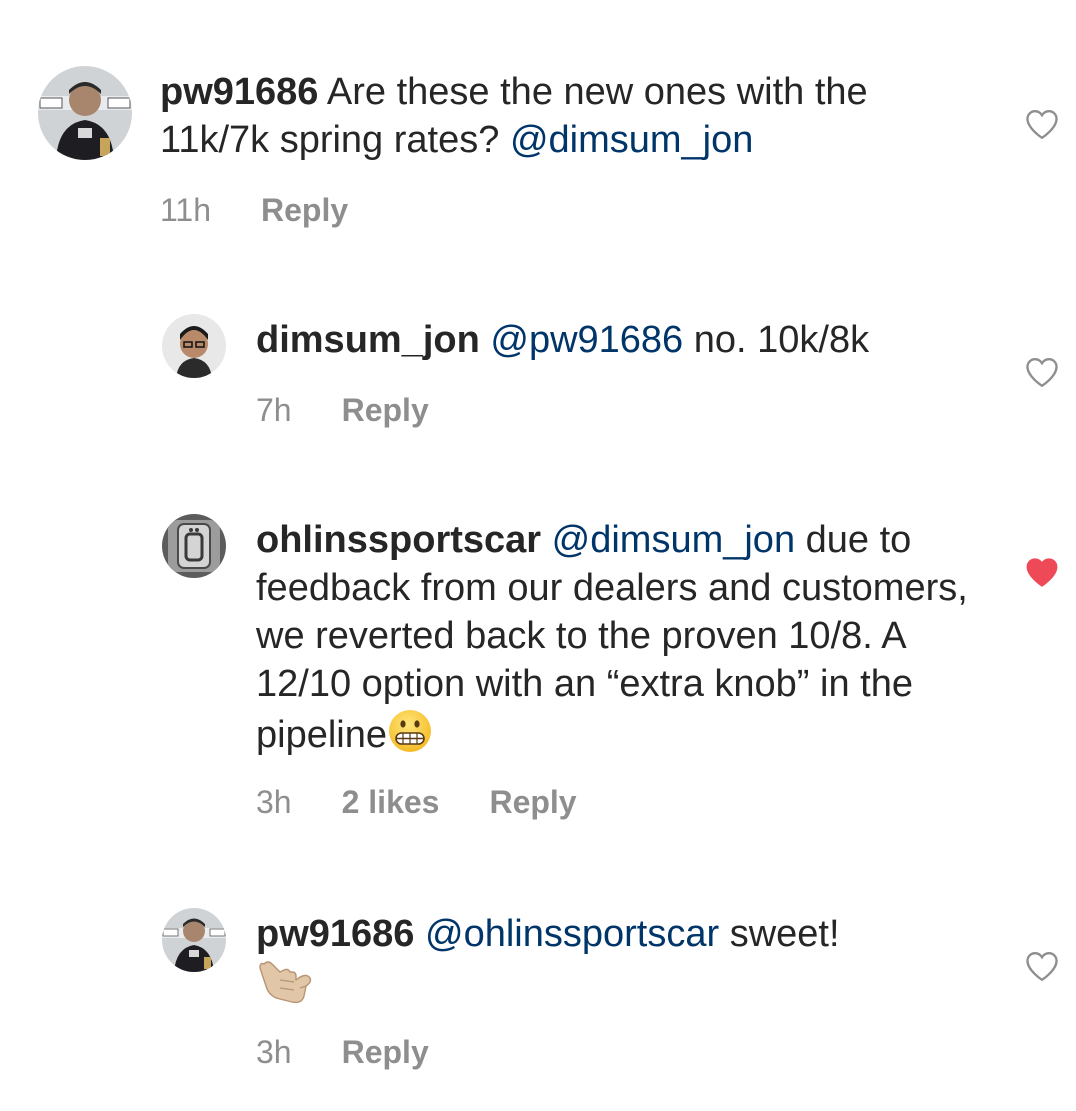 This screenshot has width=1076, height=1111. What do you see at coordinates (284, 988) in the screenshot?
I see `call-me-hand-icon` at bounding box center [284, 988].